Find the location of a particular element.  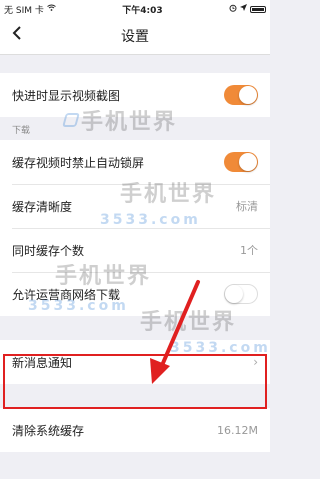

setting-value: 1个 is located at coordinates (249, 250).